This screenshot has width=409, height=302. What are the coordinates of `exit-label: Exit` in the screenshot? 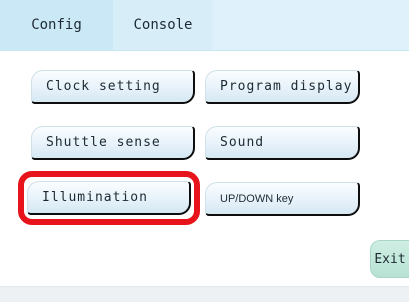 It's located at (390, 259).